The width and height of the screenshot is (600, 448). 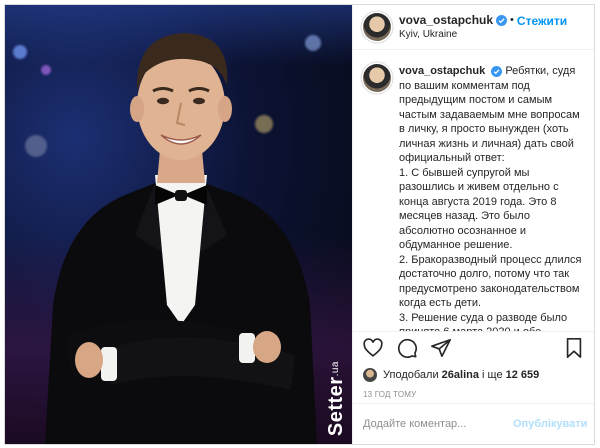 I want to click on caption-author-avatar, so click(x=377, y=78).